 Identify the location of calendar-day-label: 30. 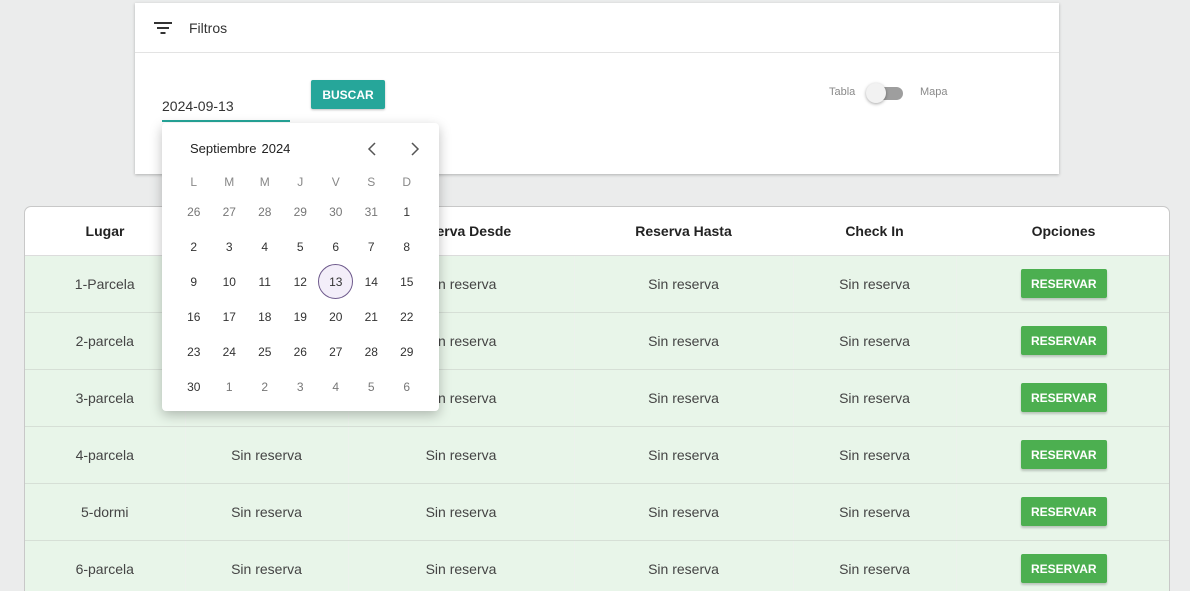
(194, 386).